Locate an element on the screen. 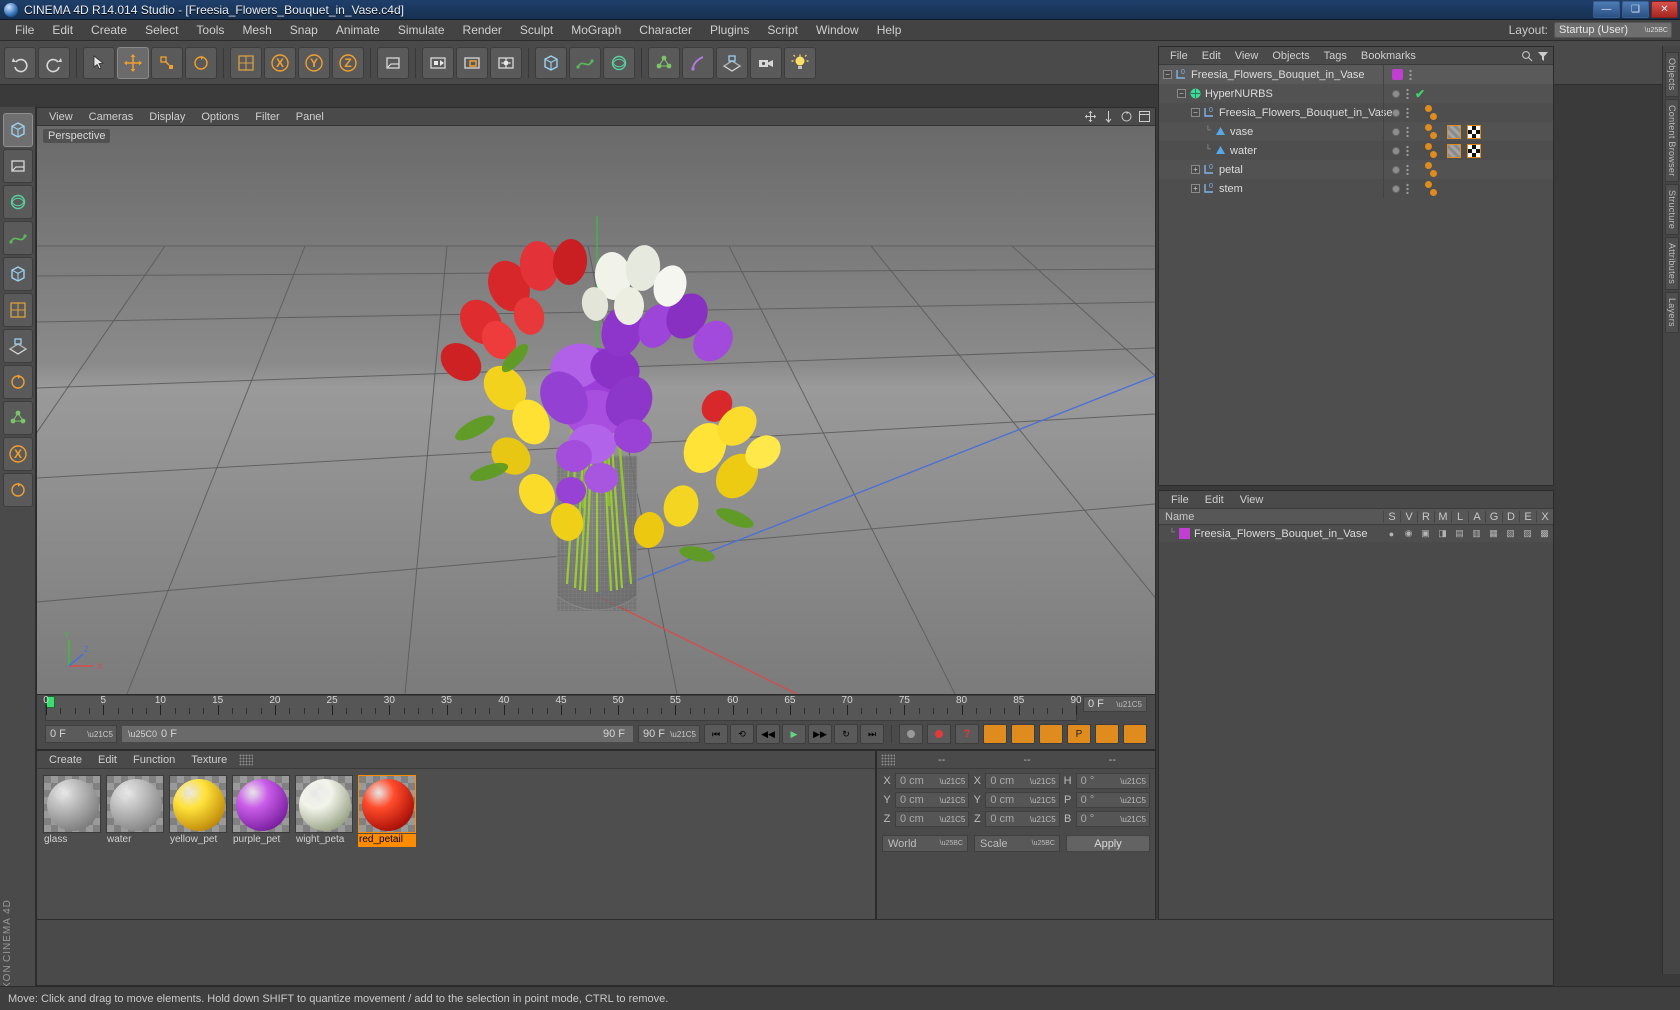 The width and height of the screenshot is (1680, 1010). workplane-button is located at coordinates (18, 346).